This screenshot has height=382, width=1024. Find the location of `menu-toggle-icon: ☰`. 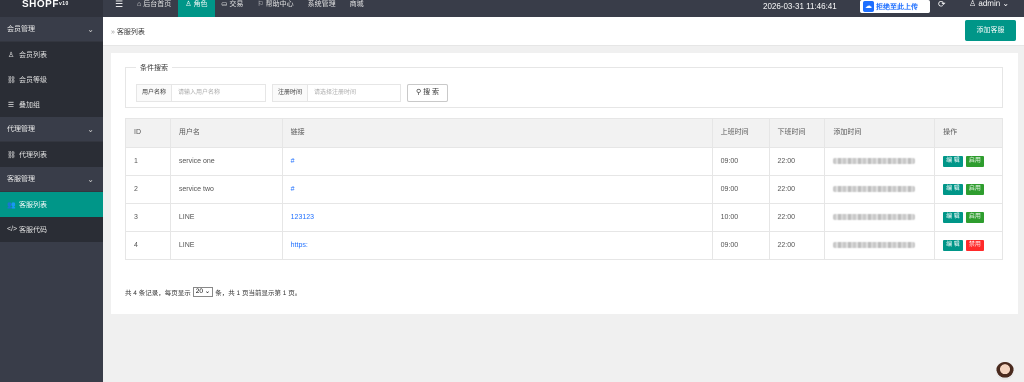

menu-toggle-icon: ☰ is located at coordinates (119, 8).